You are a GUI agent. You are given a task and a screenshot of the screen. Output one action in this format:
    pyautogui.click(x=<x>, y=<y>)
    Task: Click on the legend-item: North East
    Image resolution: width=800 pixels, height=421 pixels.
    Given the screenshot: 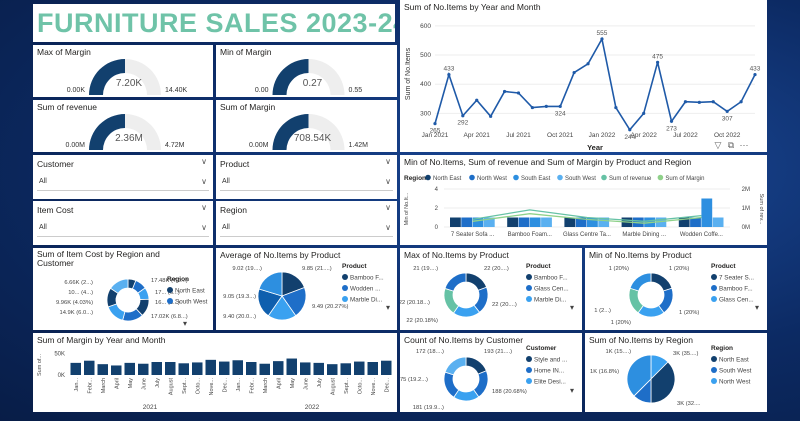 What is the action you would take?
    pyautogui.click(x=734, y=360)
    